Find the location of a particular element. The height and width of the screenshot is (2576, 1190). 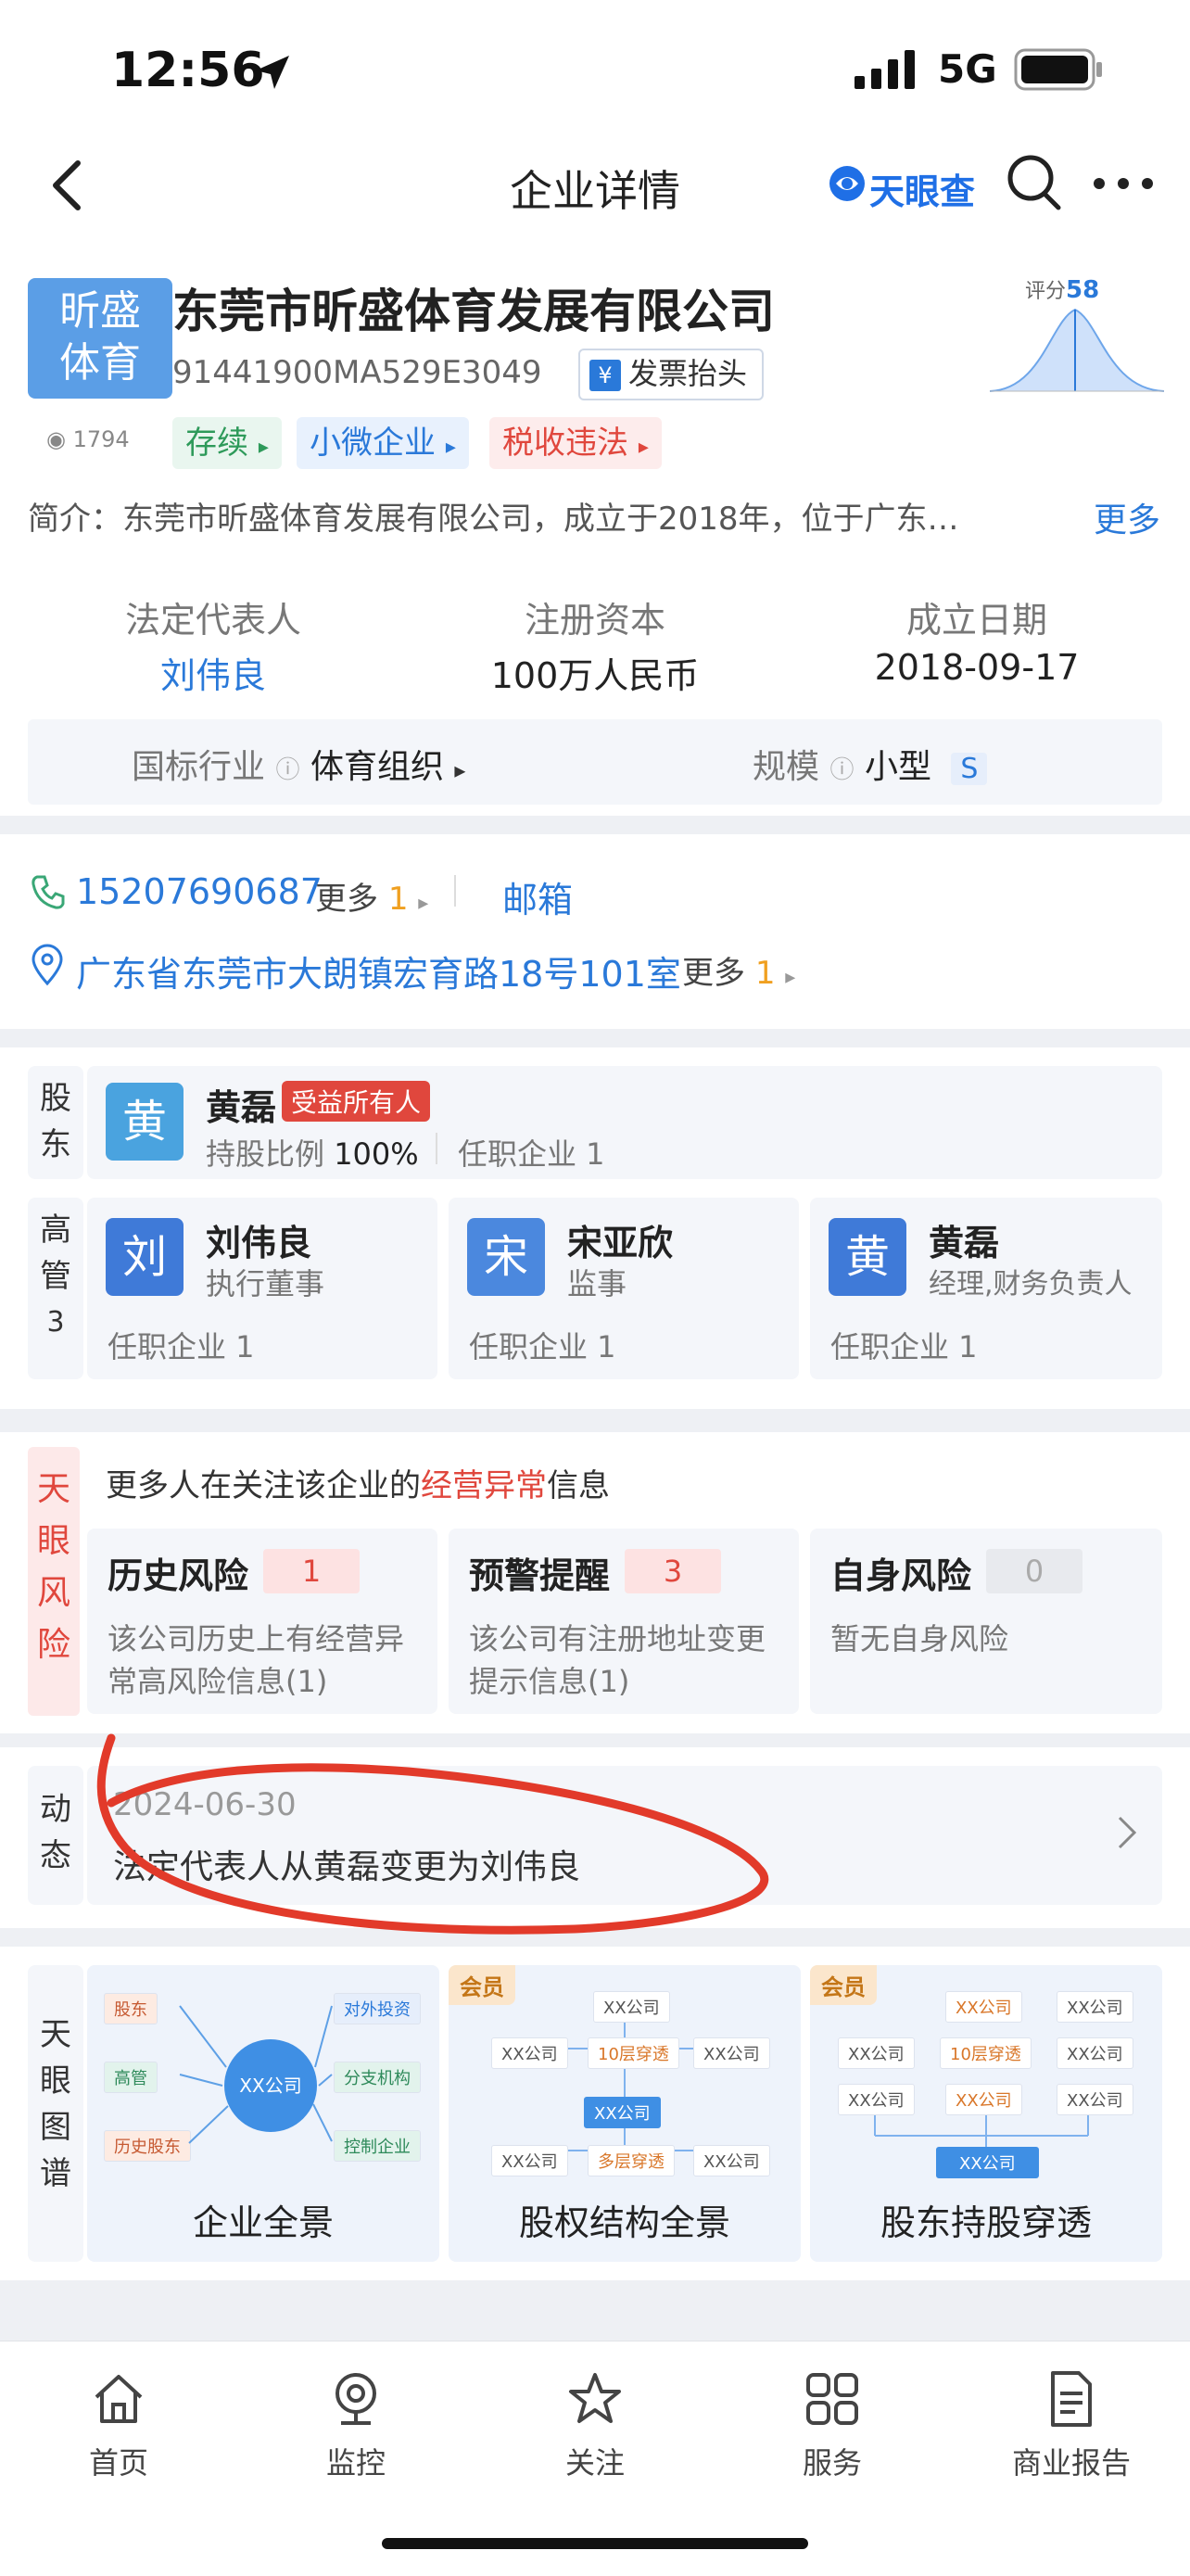

graph-card-panorama: 股东 高管 历史股东 XX公司 对外投资 分支机构 控制企业 企业全景 is located at coordinates (263, 2113).